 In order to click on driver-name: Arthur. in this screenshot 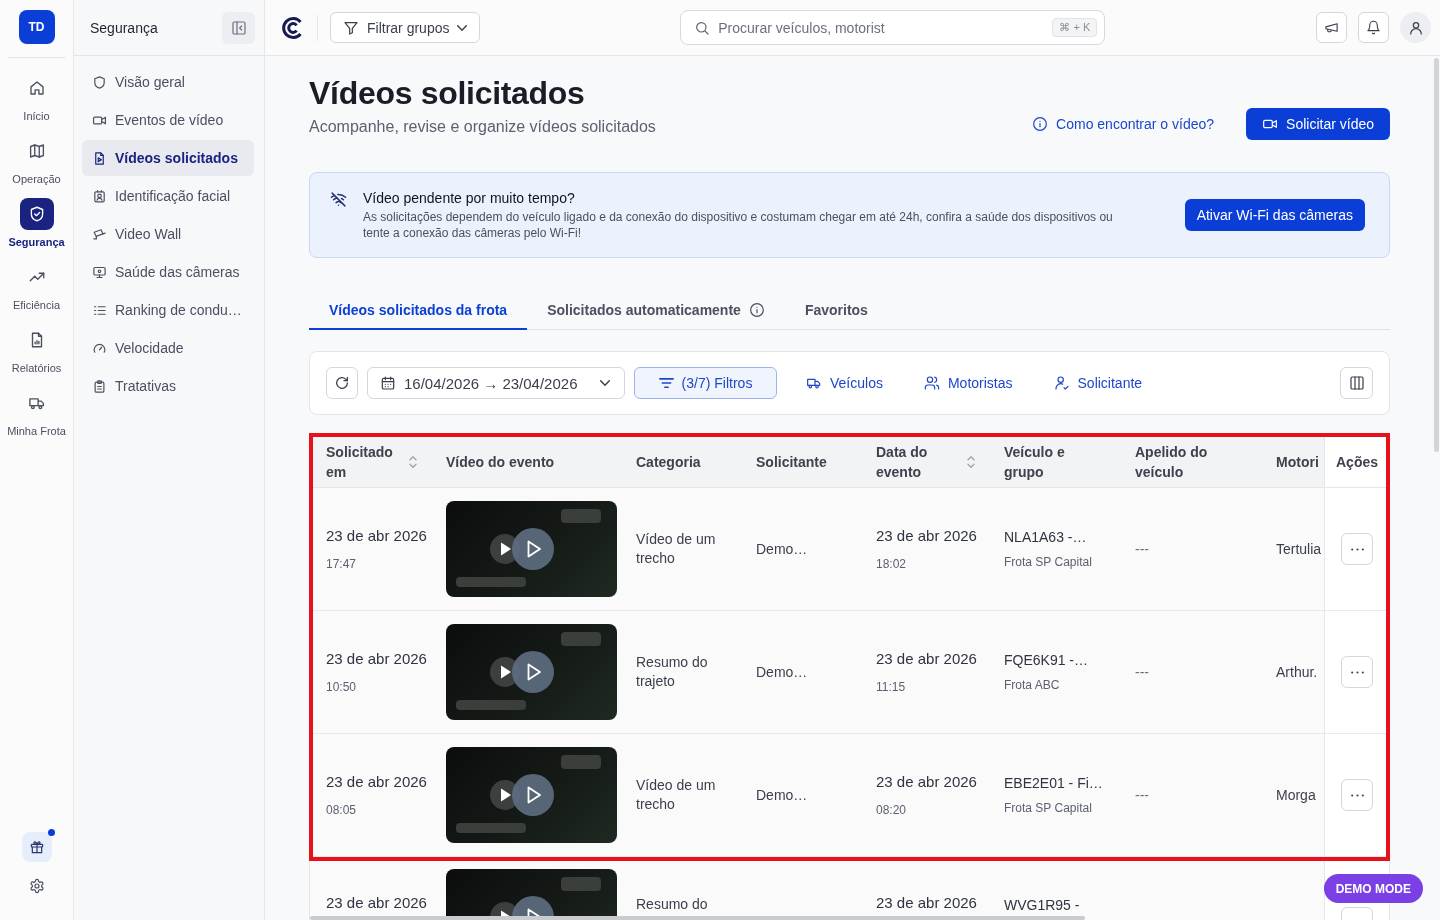, I will do `click(1297, 672)`.